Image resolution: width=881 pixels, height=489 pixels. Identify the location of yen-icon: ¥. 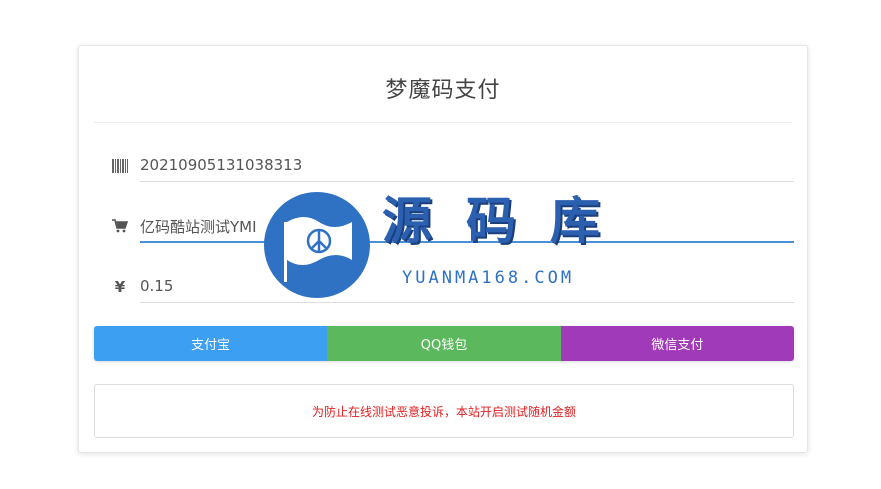
(120, 287).